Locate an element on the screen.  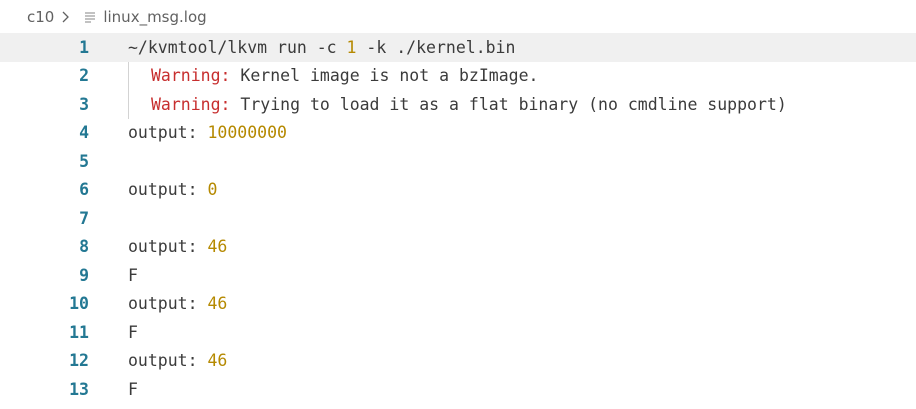
code-line: 7 is located at coordinates (458, 218).